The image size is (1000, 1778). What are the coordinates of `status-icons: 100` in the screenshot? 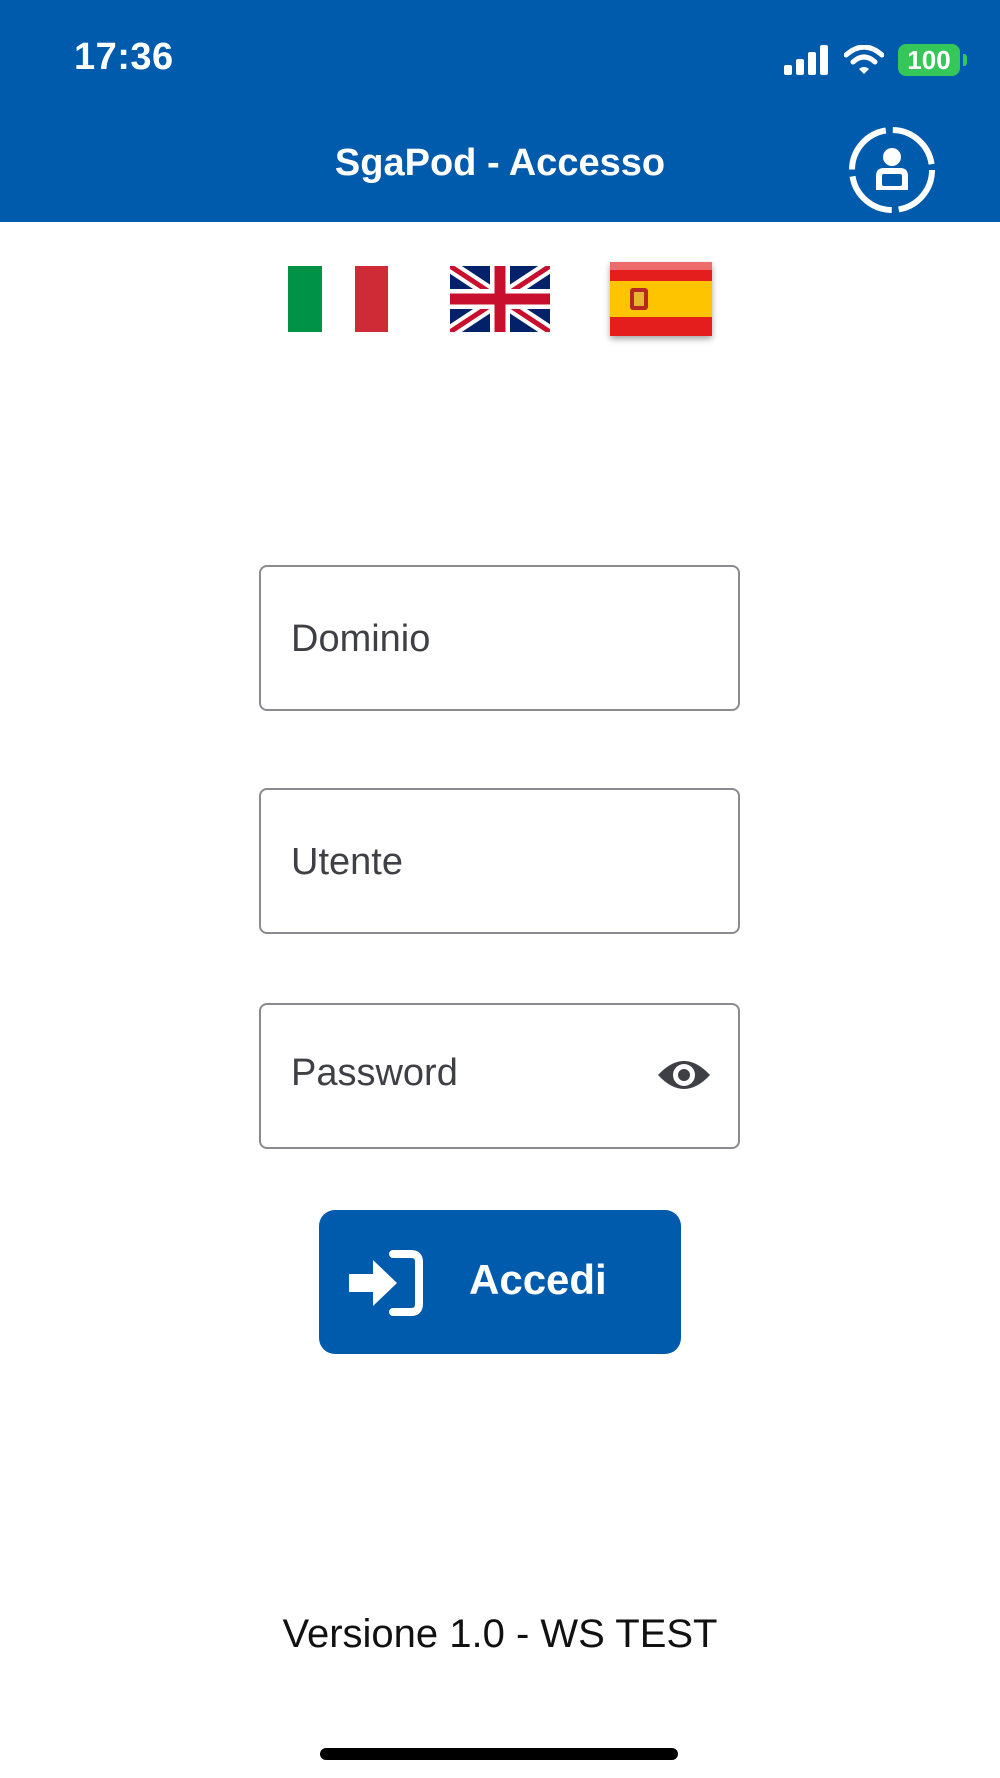 It's located at (875, 60).